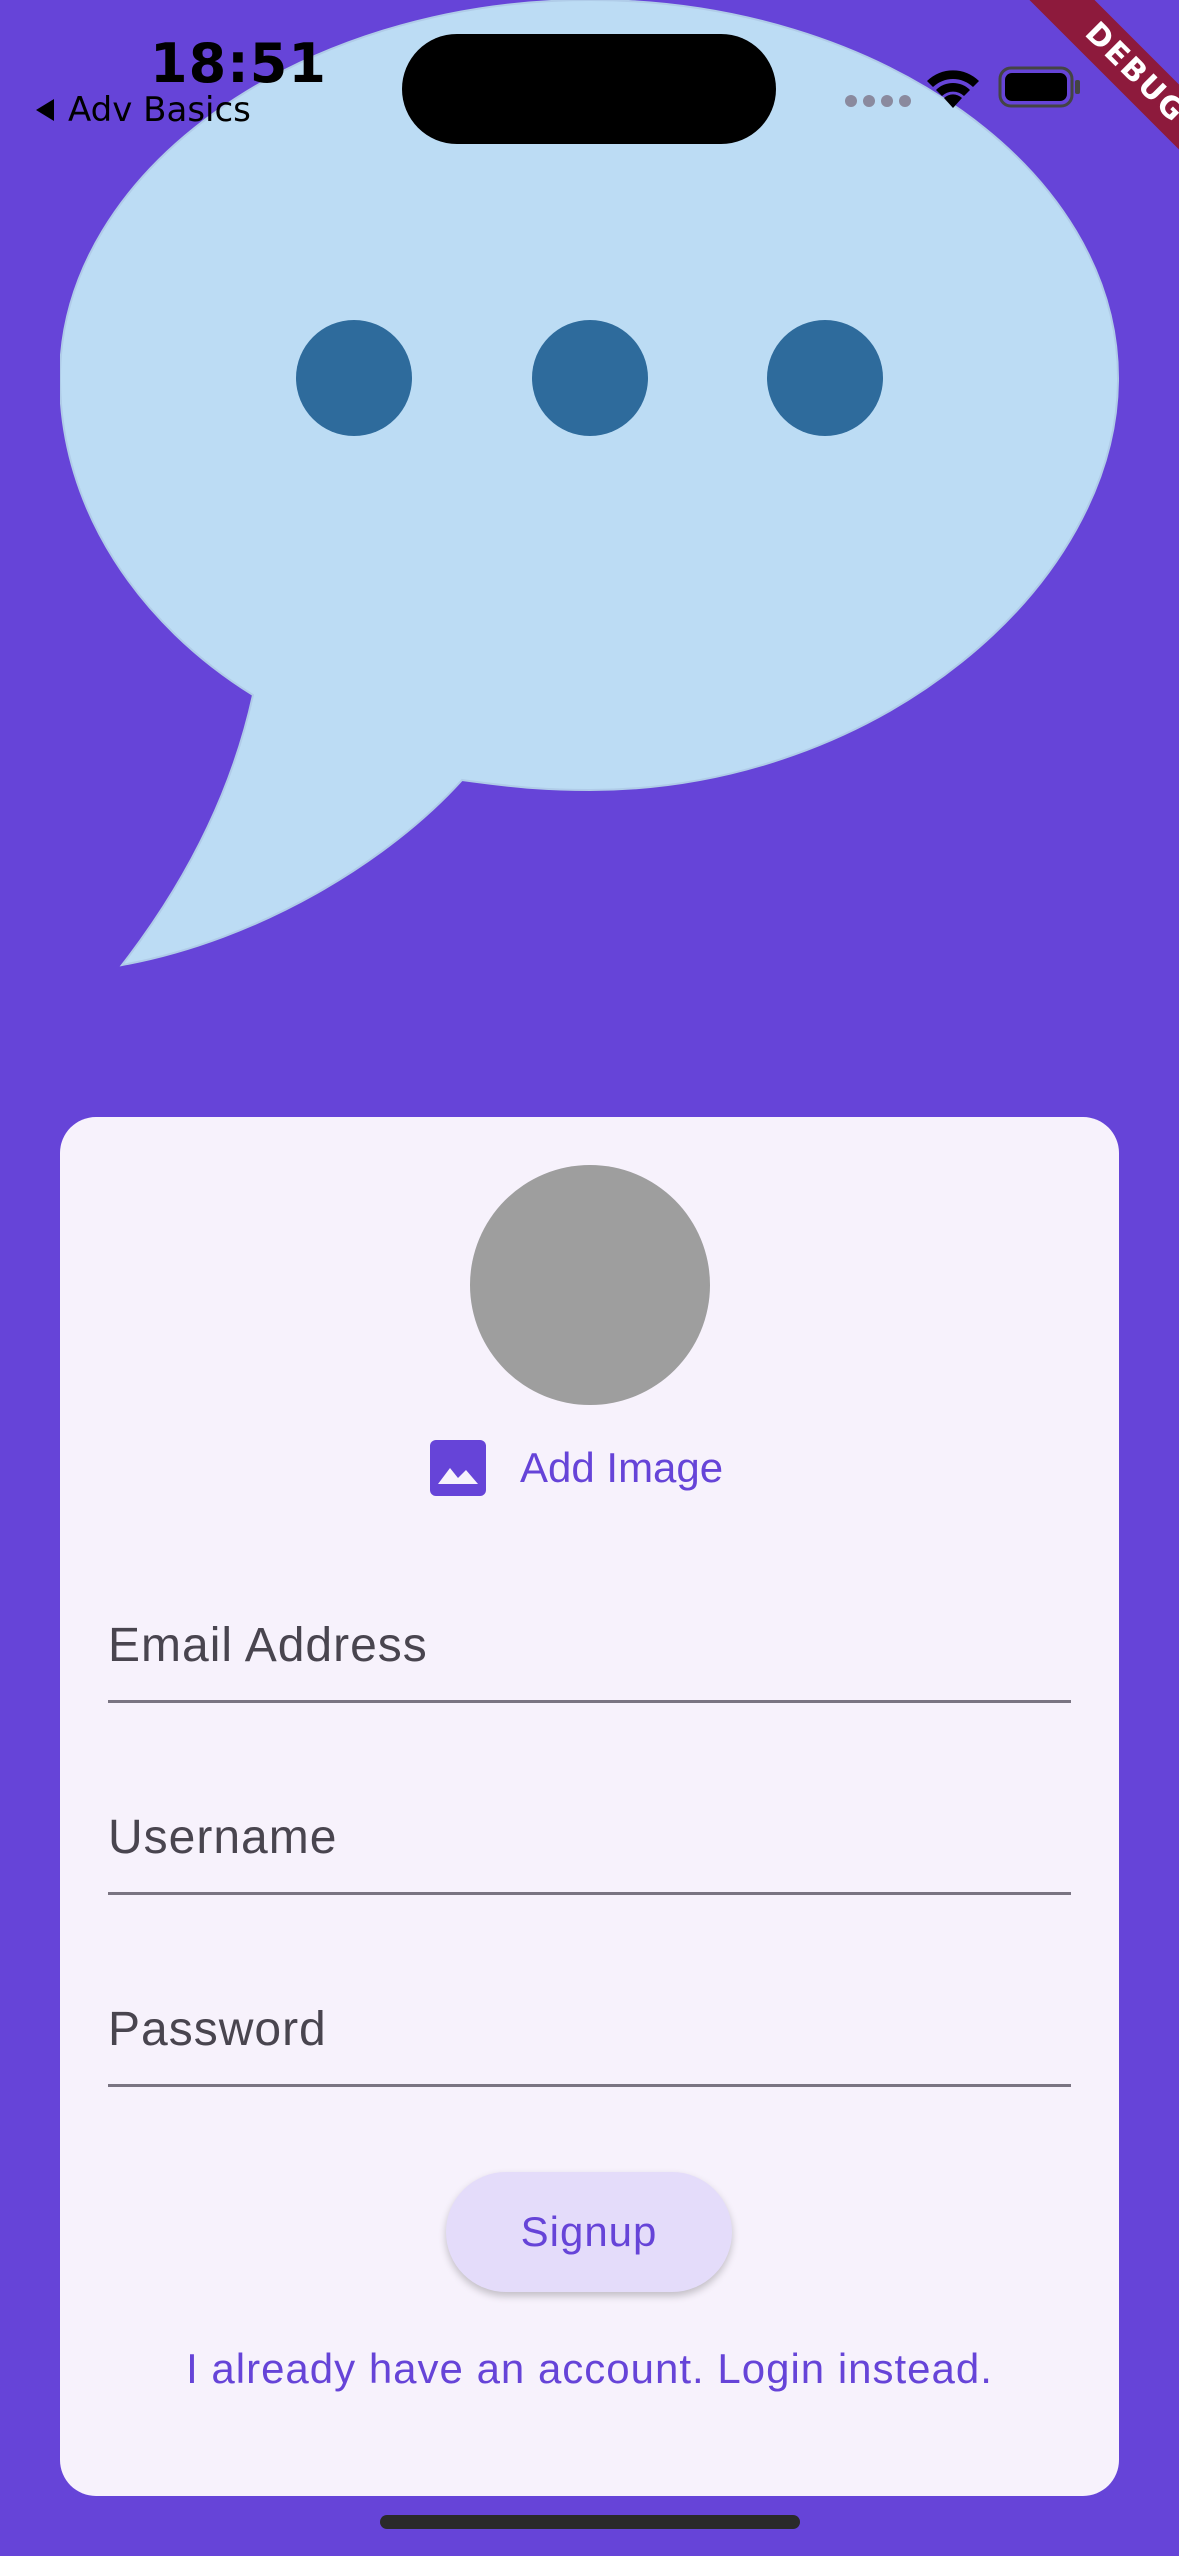  I want to click on password-input, so click(589, 2029).